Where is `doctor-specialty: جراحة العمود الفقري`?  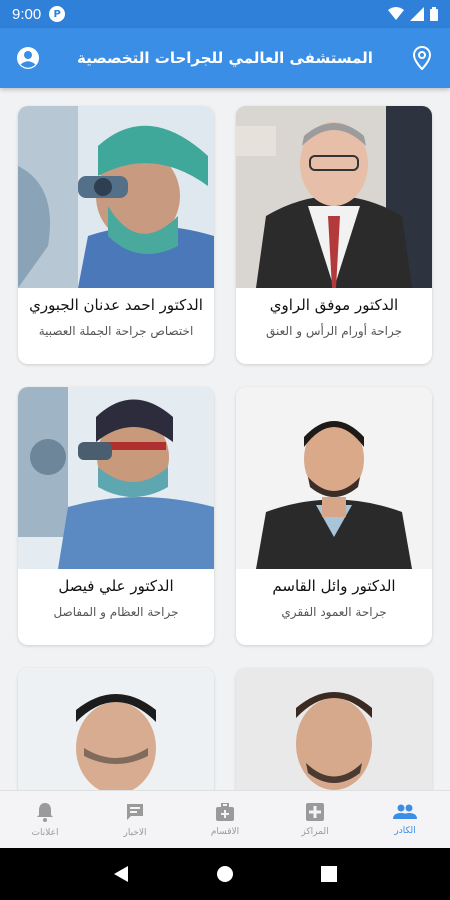
doctor-specialty: جراحة العمود الفقري is located at coordinates (334, 612).